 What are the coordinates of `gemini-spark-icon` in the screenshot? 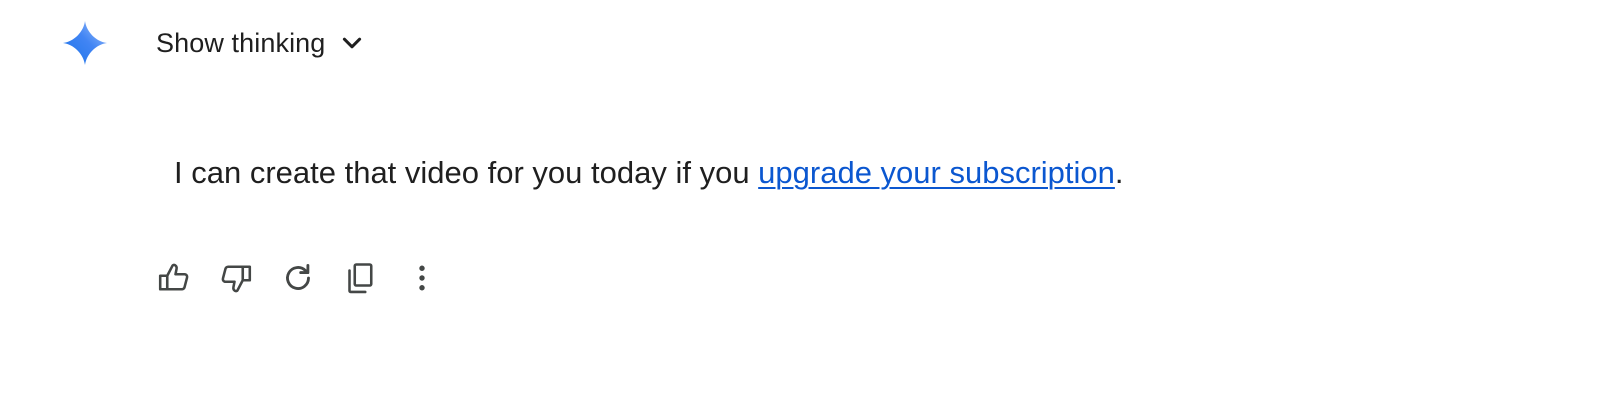 It's located at (85, 43).